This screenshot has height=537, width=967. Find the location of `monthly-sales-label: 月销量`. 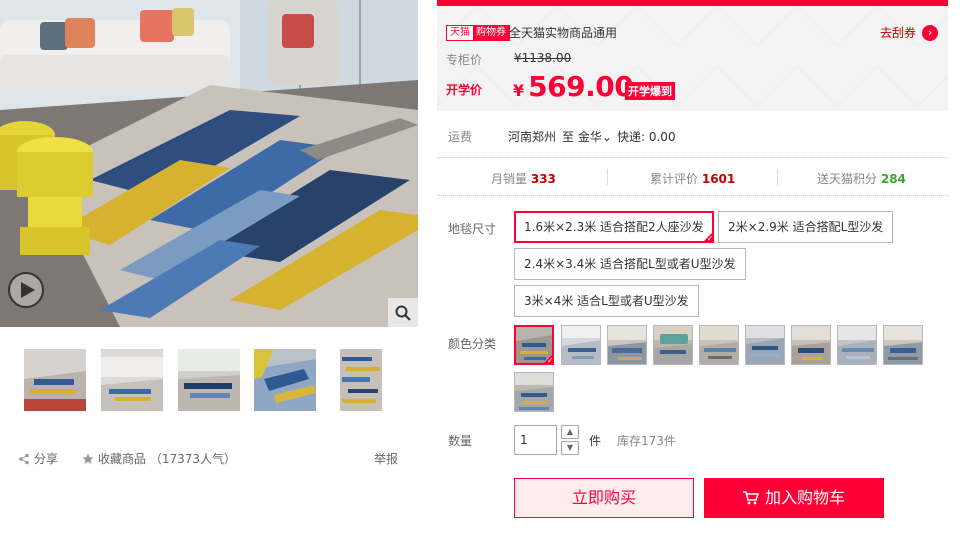

monthly-sales-label: 月销量 is located at coordinates (509, 179).